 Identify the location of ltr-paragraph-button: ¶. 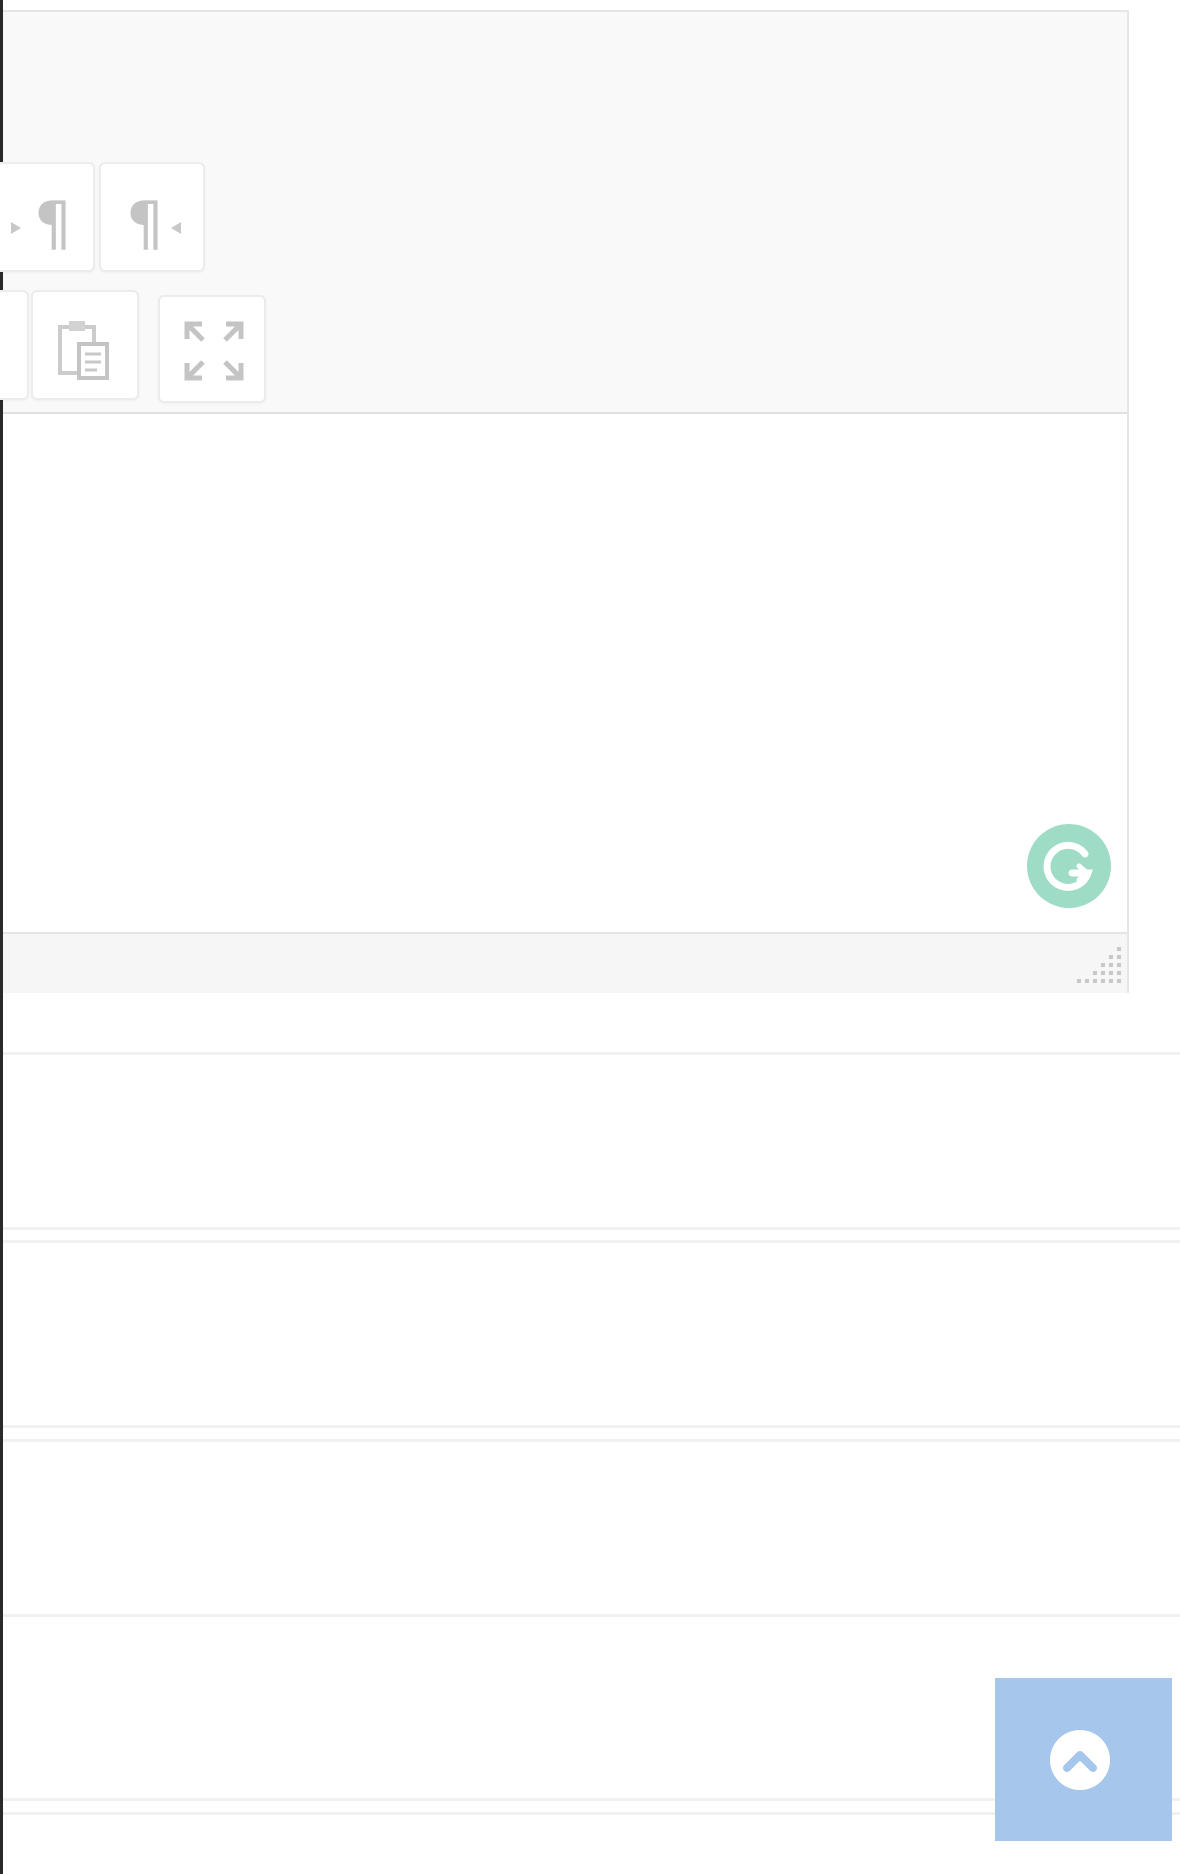
(47, 217).